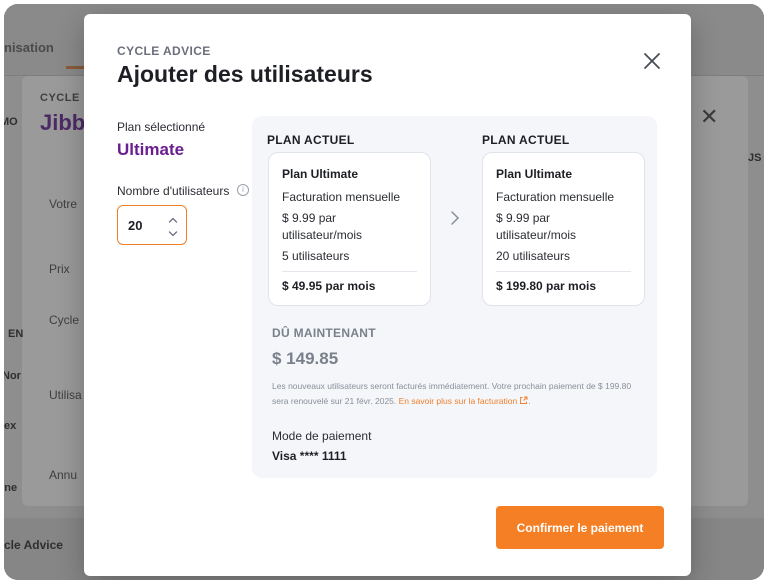 This screenshot has height=584, width=768. What do you see at coordinates (709, 116) in the screenshot?
I see `background-close-icon: ✕` at bounding box center [709, 116].